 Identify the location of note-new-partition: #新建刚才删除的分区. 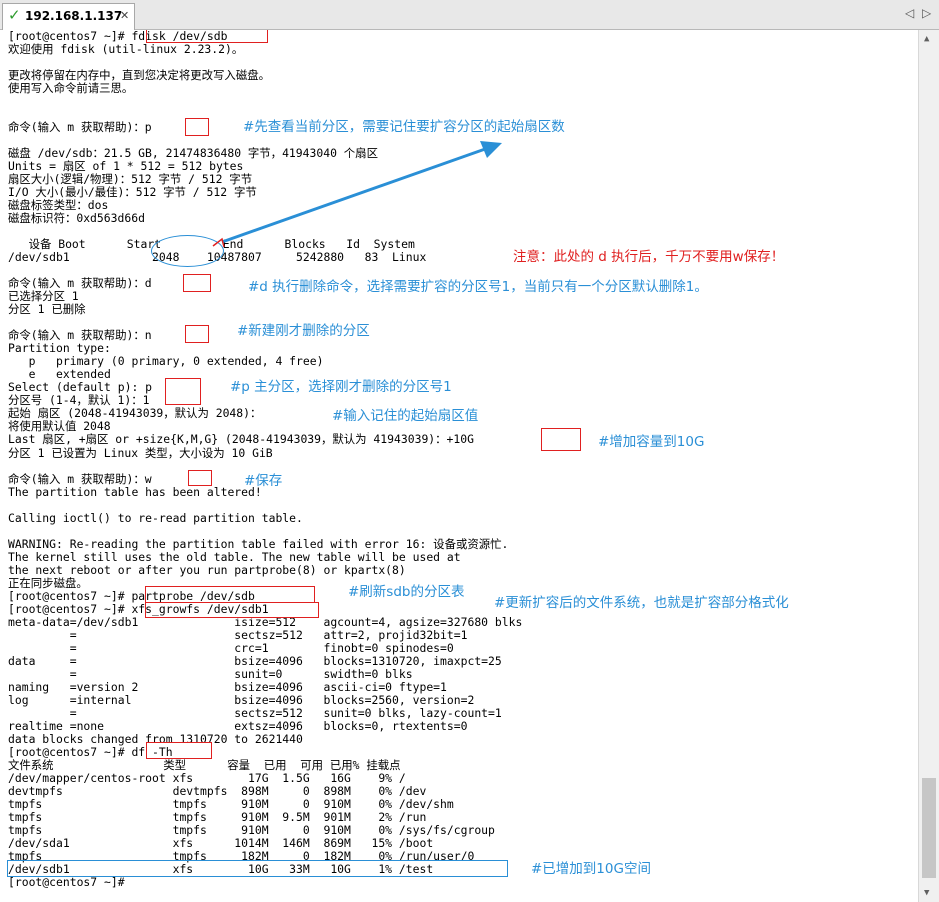
(303, 331).